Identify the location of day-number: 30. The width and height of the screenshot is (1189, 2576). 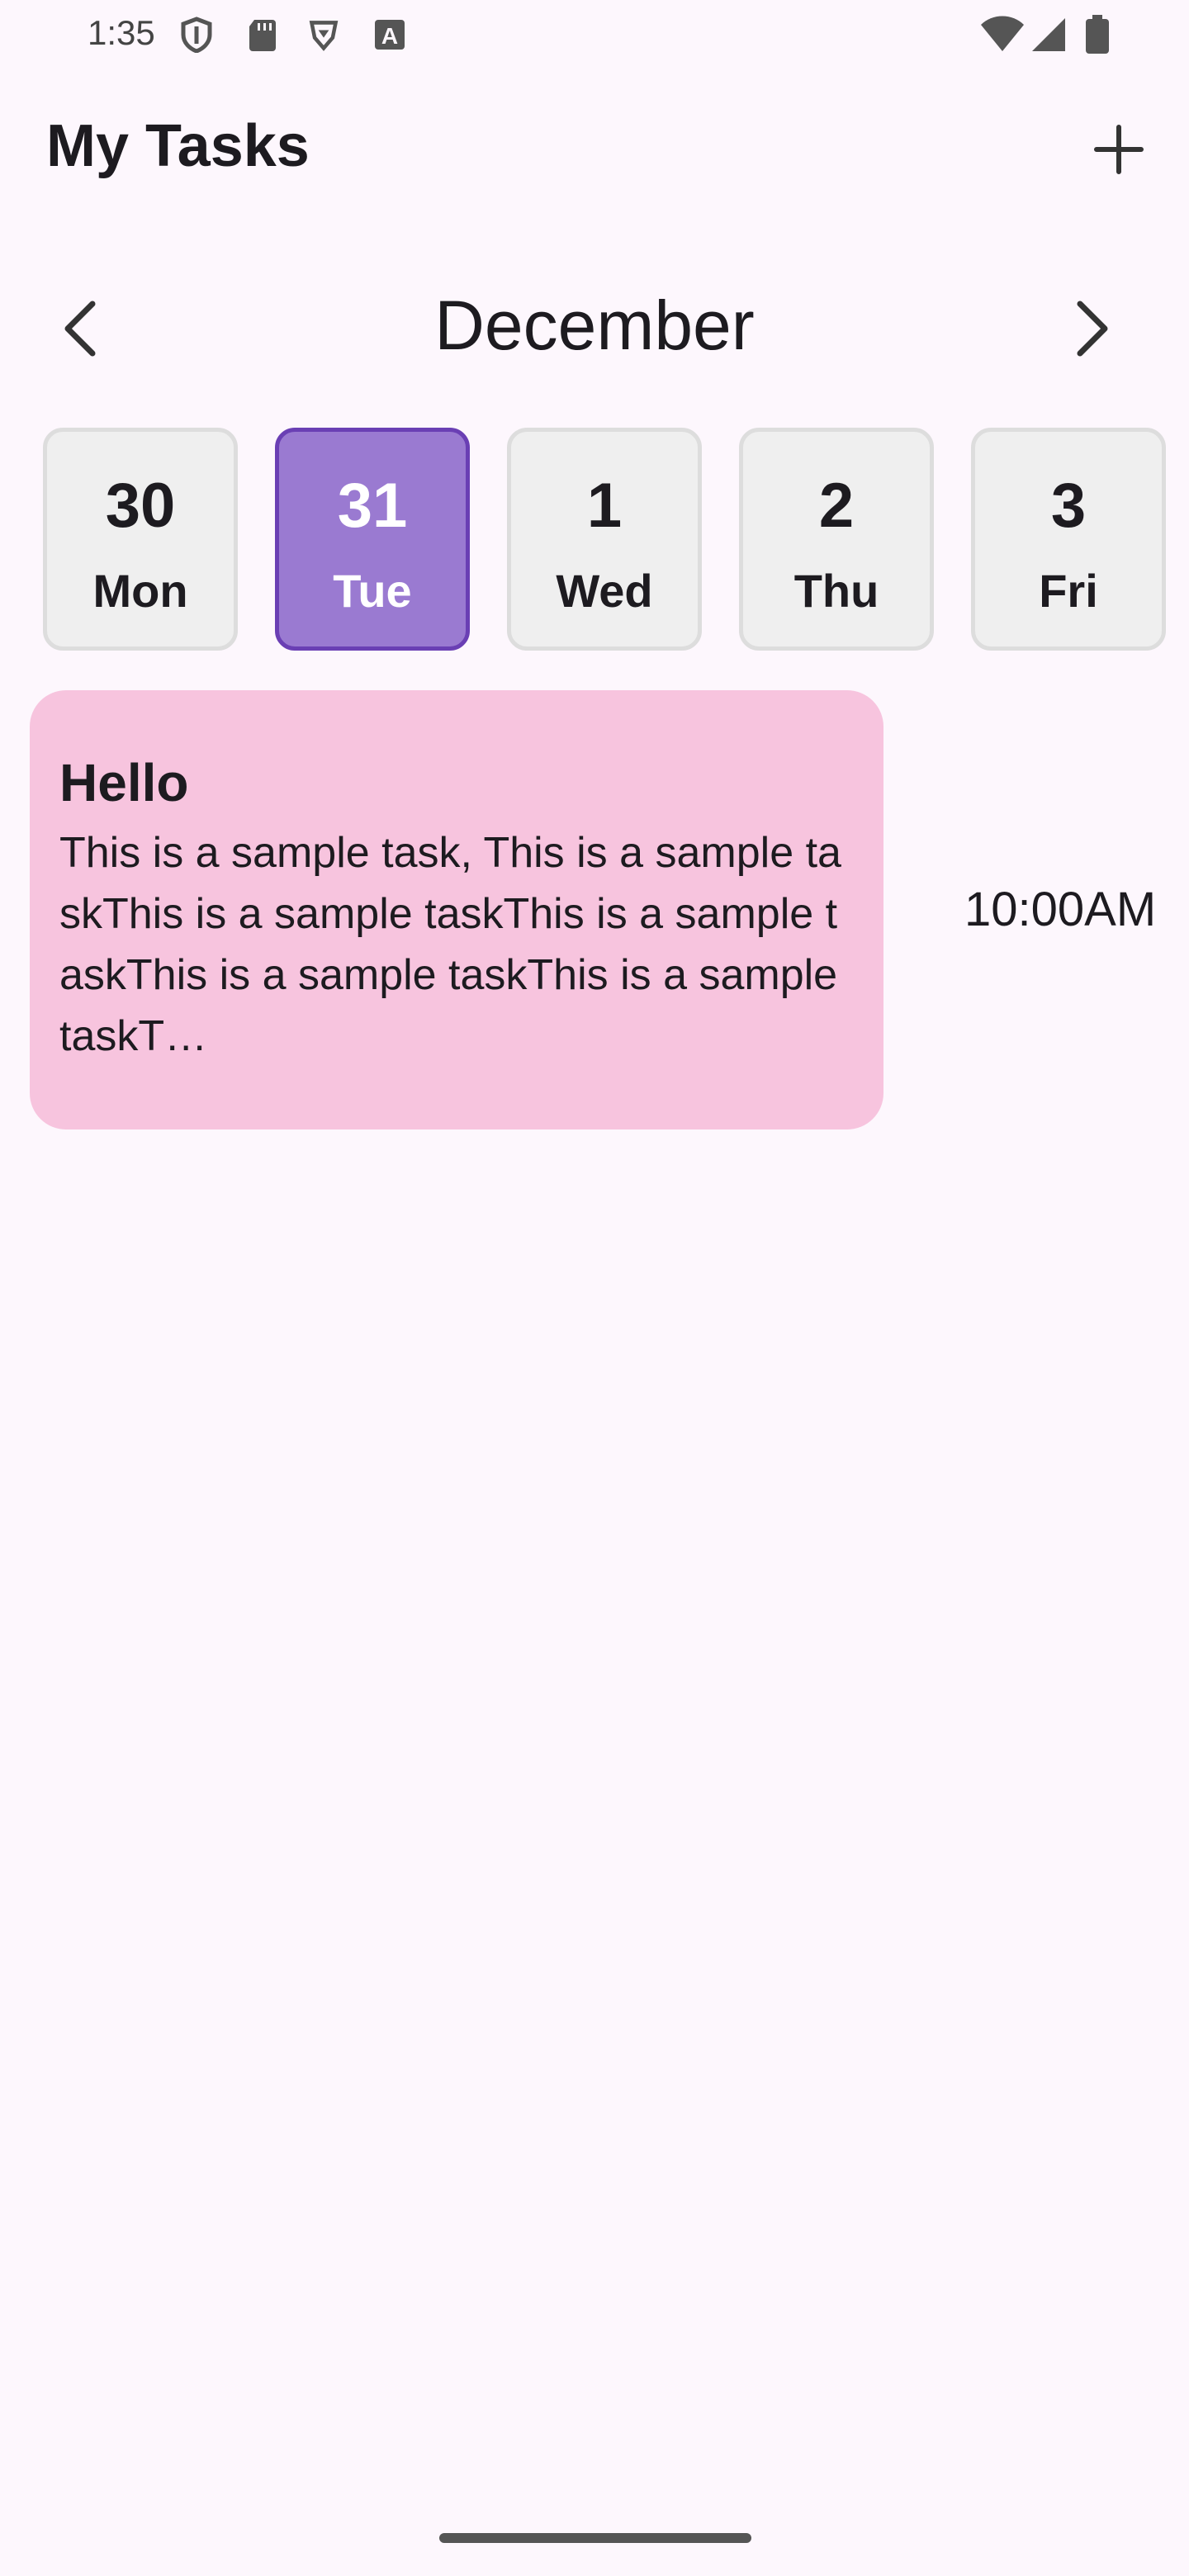
(140, 506).